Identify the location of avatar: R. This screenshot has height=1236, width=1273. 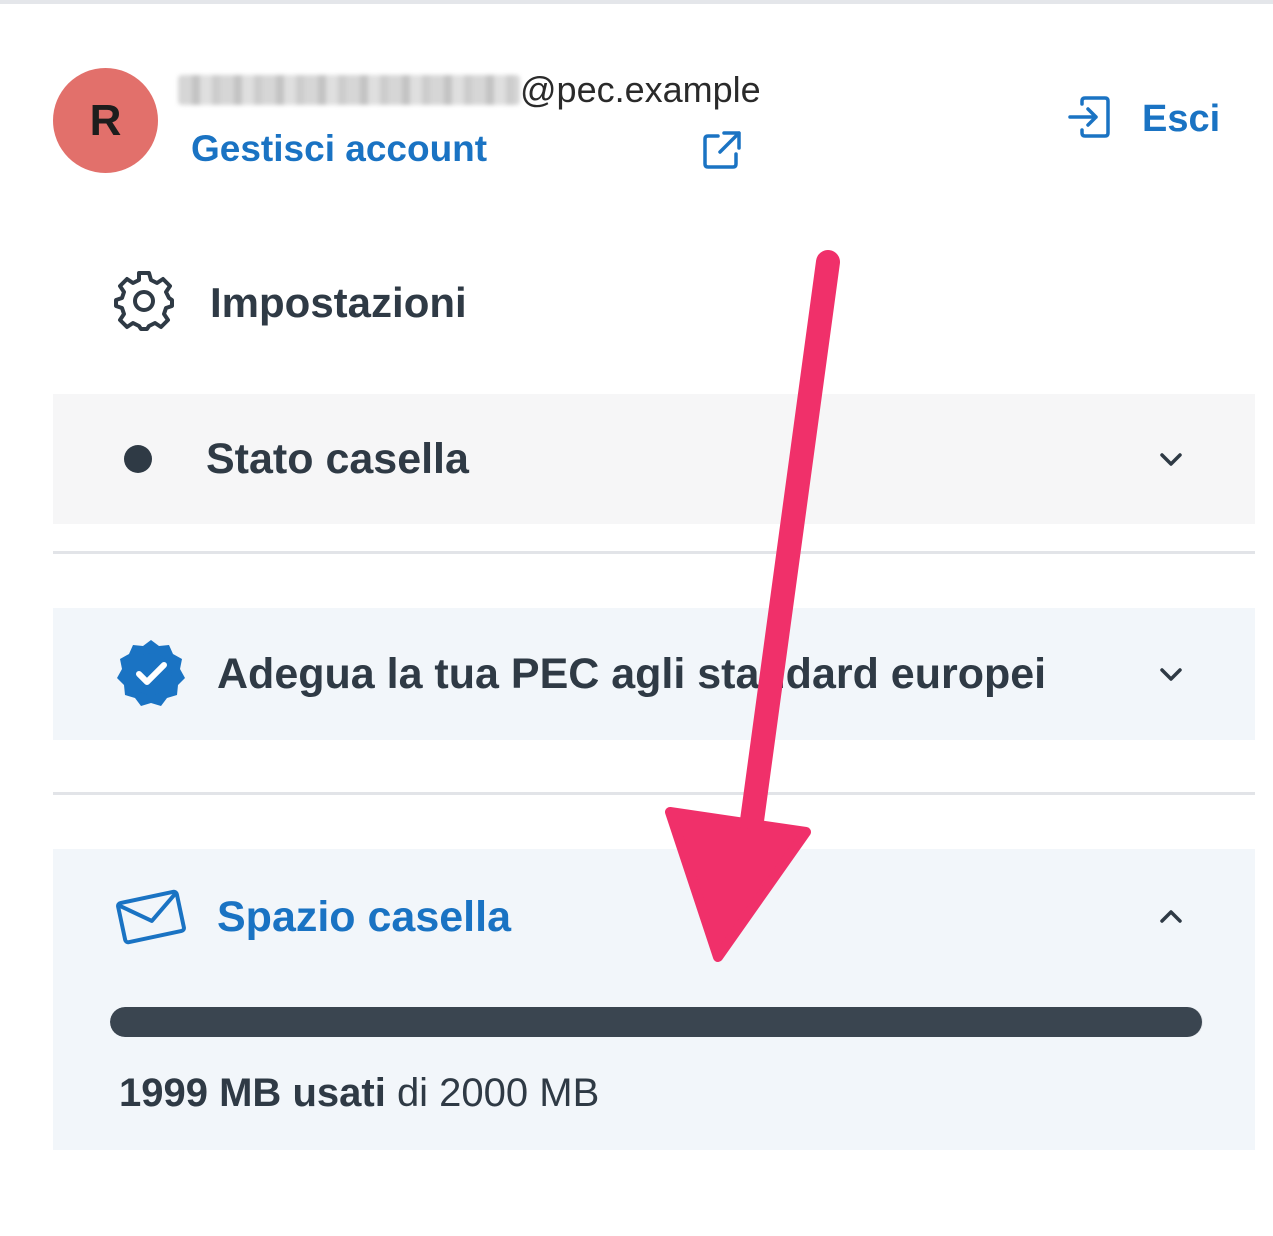
(105, 120).